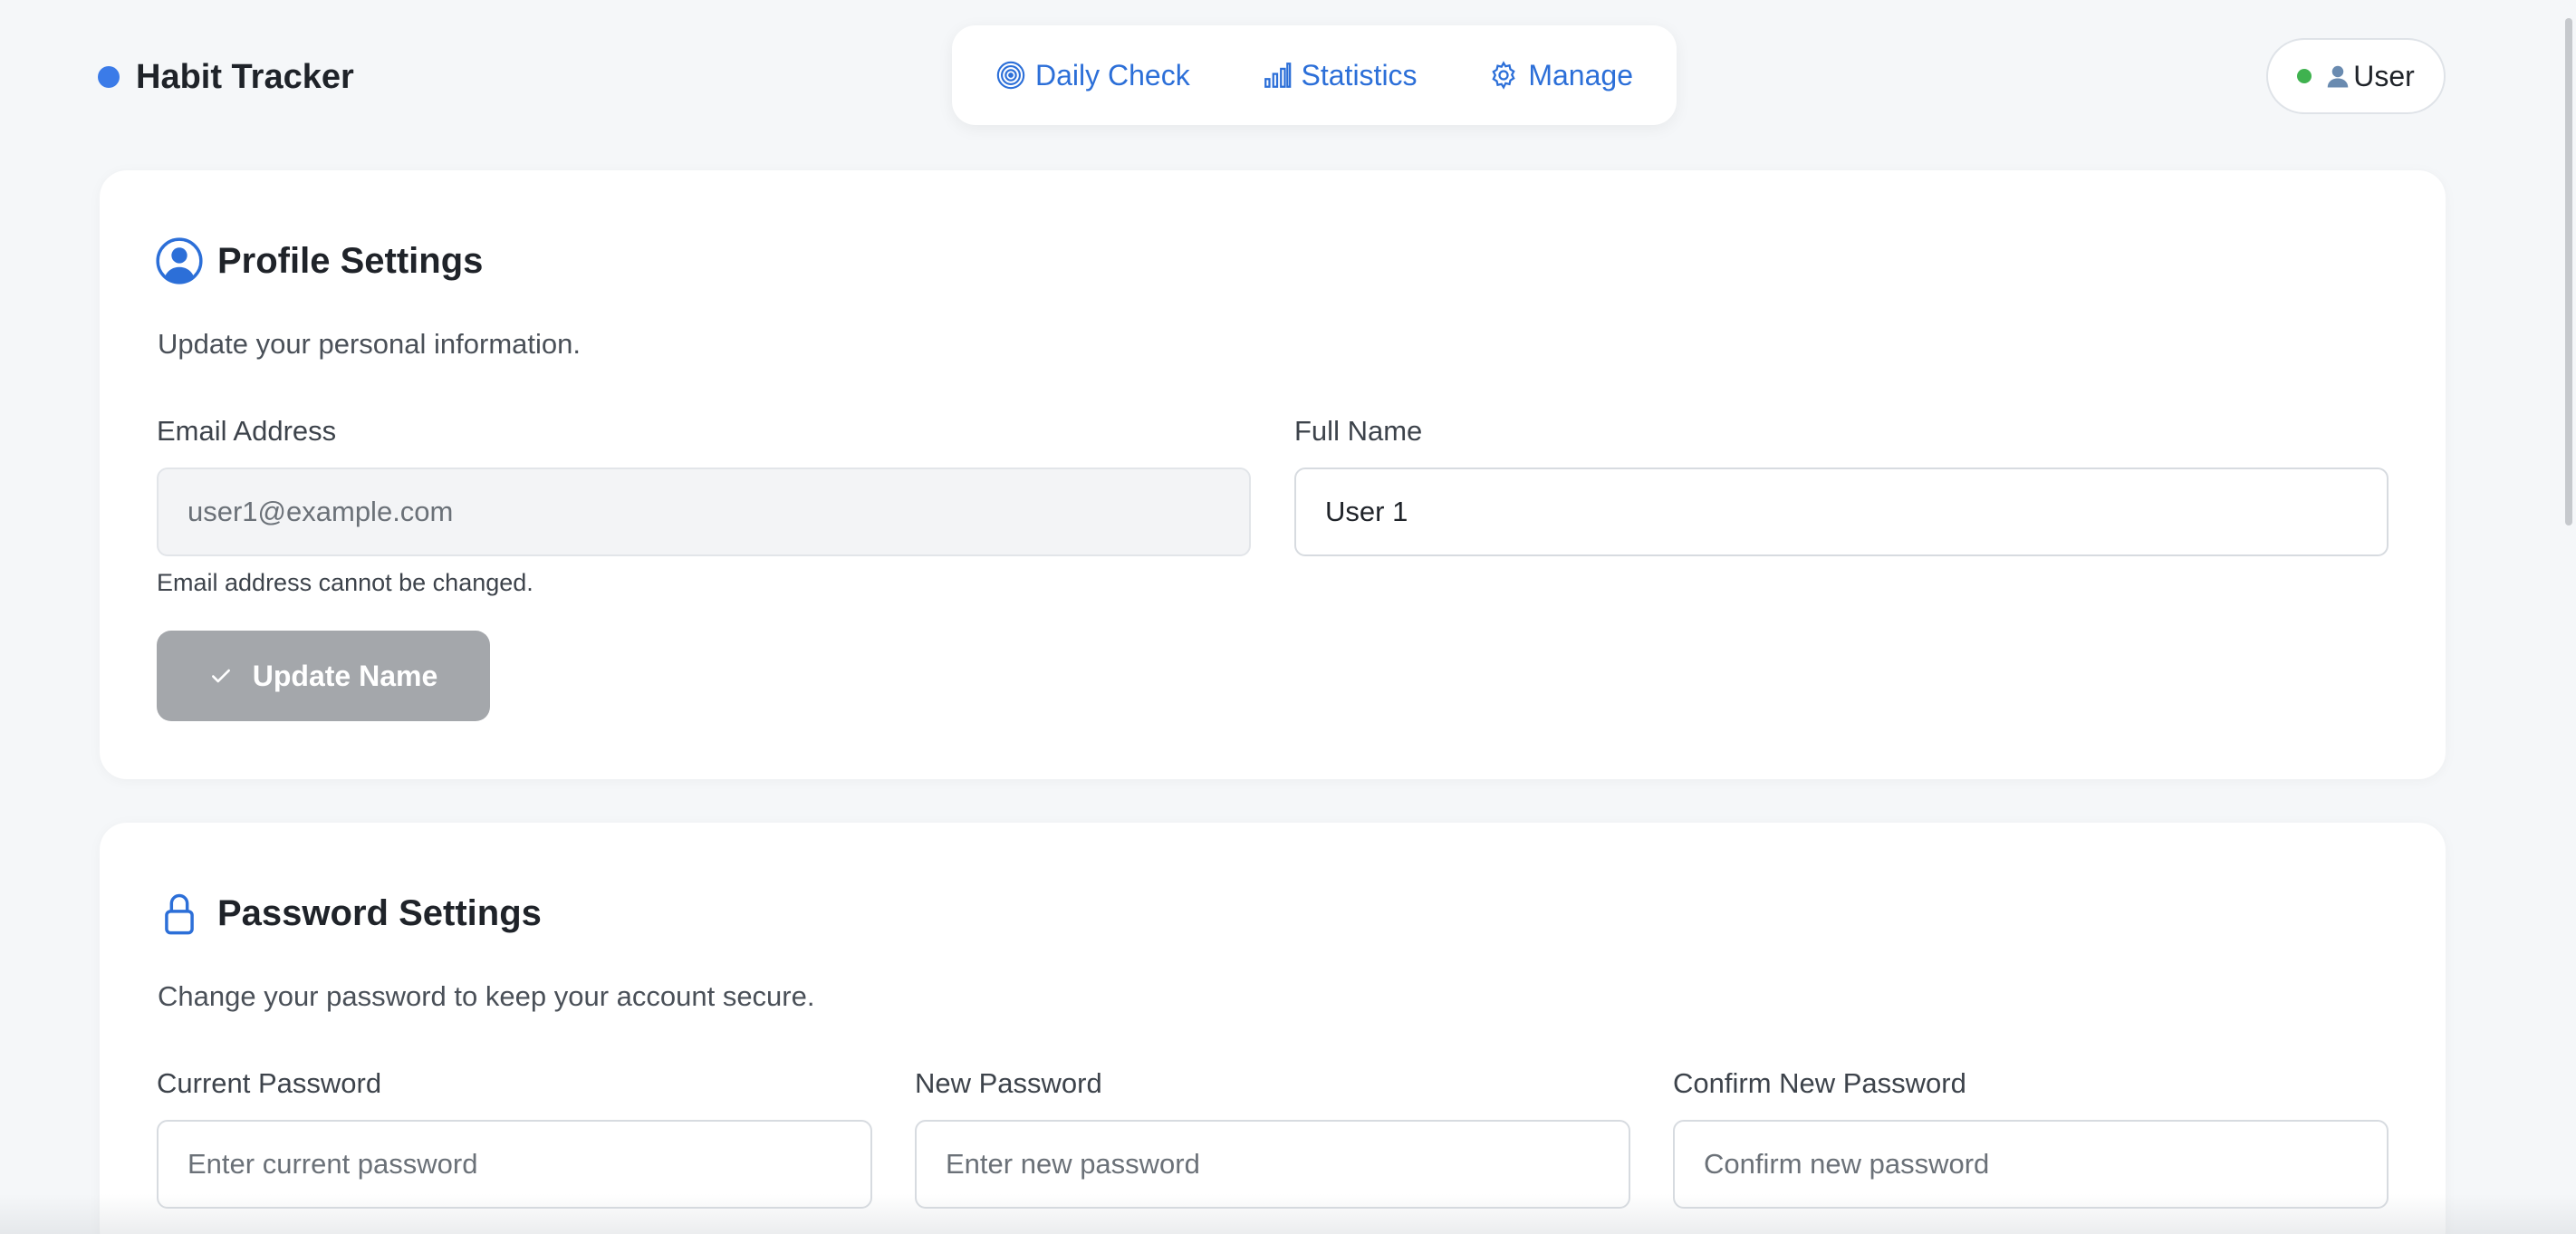 The width and height of the screenshot is (2576, 1234). Describe the element at coordinates (345, 675) in the screenshot. I see `update-name-label: Update Name` at that location.